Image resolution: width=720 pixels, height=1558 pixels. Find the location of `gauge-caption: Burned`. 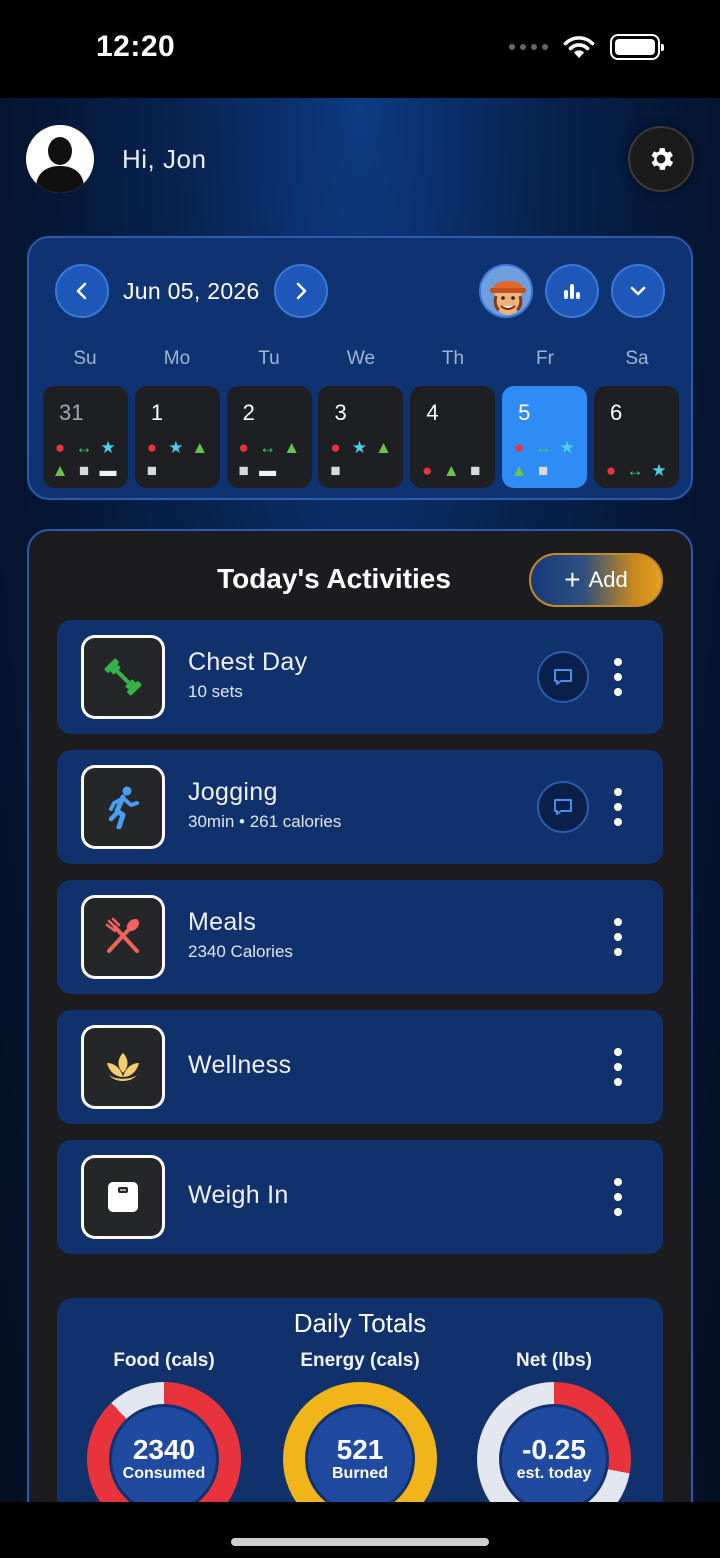

gauge-caption: Burned is located at coordinates (360, 1473).